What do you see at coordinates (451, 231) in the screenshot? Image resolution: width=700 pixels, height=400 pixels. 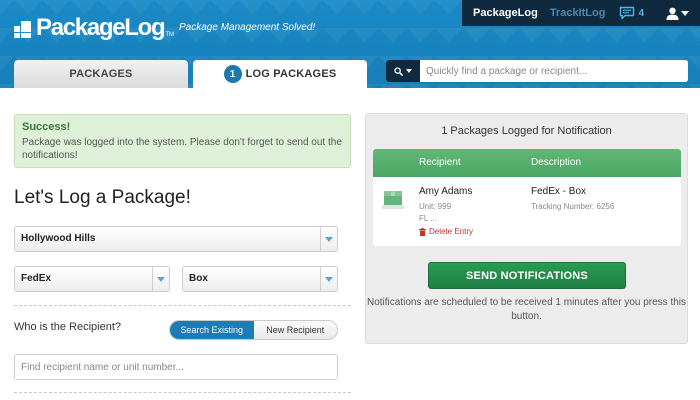 I see `delete-entry-label: Delete Entry` at bounding box center [451, 231].